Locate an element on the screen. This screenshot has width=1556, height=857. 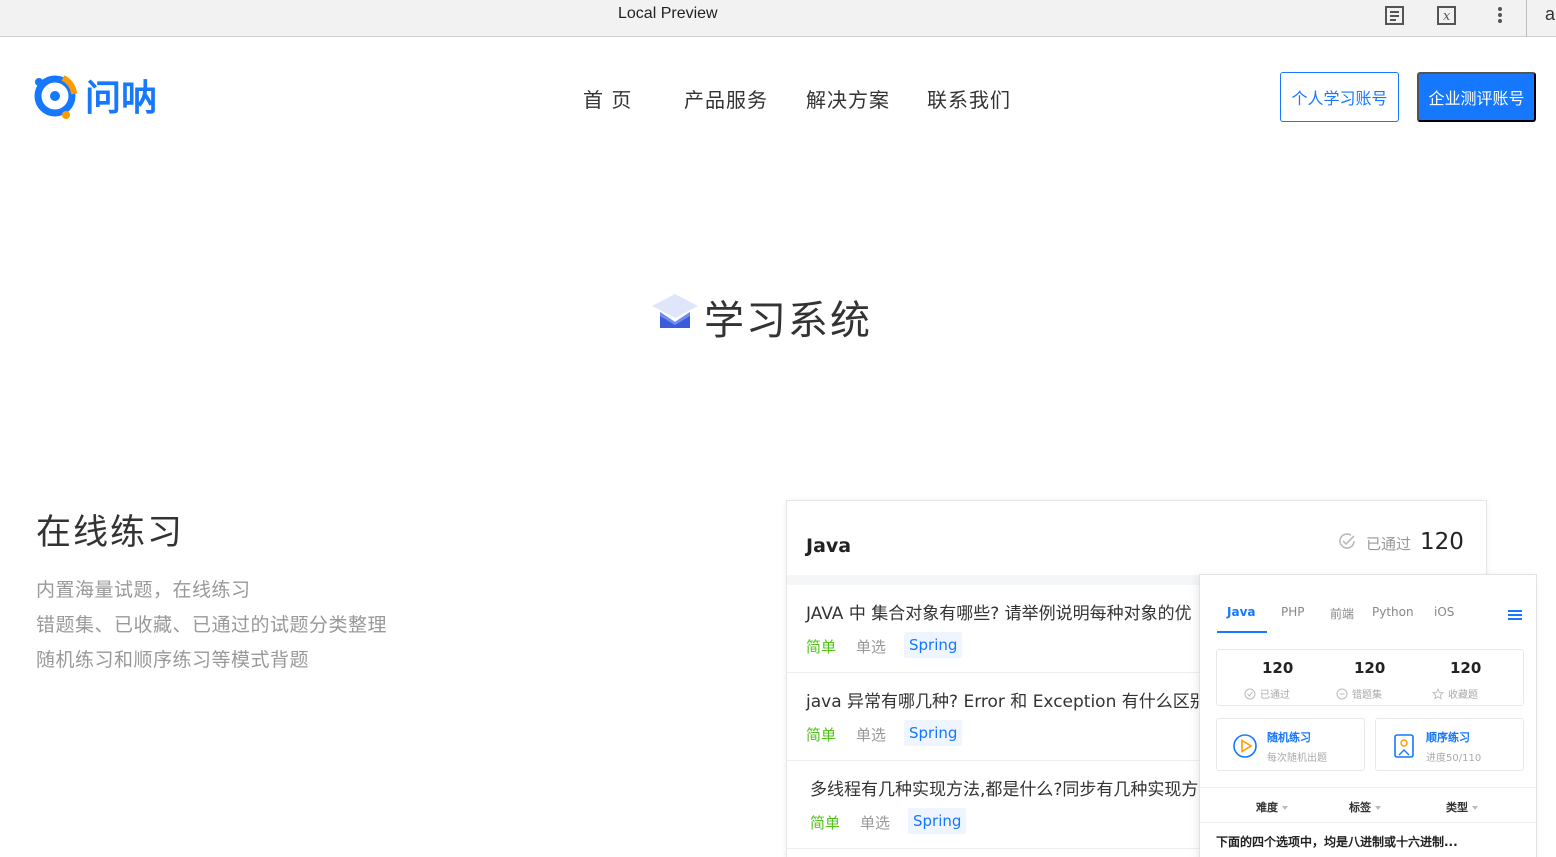
mode-subtitle: 进度50/110 is located at coordinates (1454, 758).